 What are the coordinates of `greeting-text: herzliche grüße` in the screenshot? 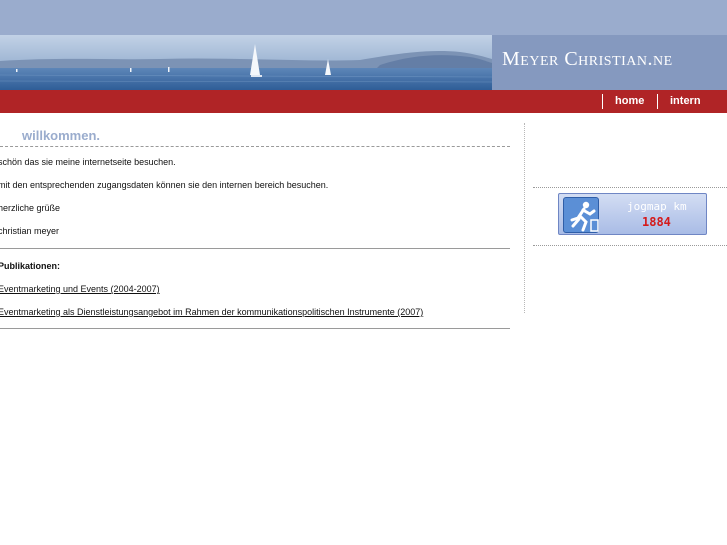 It's located at (30, 208).